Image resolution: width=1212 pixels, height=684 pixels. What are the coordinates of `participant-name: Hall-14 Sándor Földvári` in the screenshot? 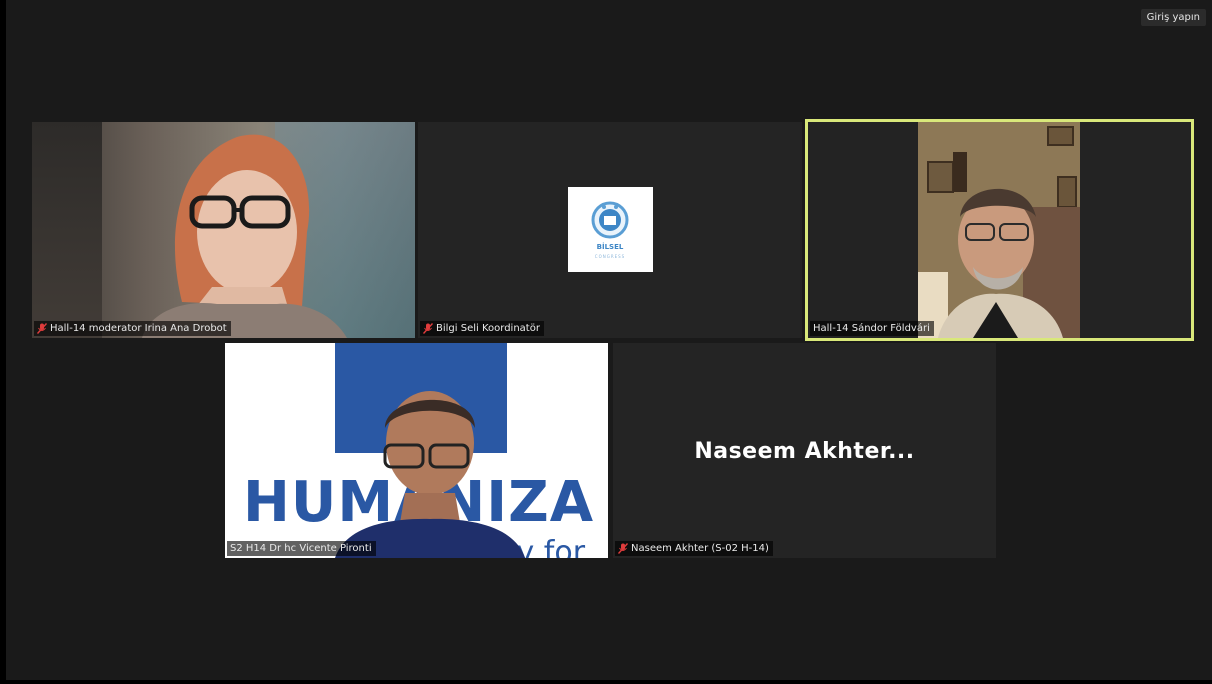 It's located at (871, 328).